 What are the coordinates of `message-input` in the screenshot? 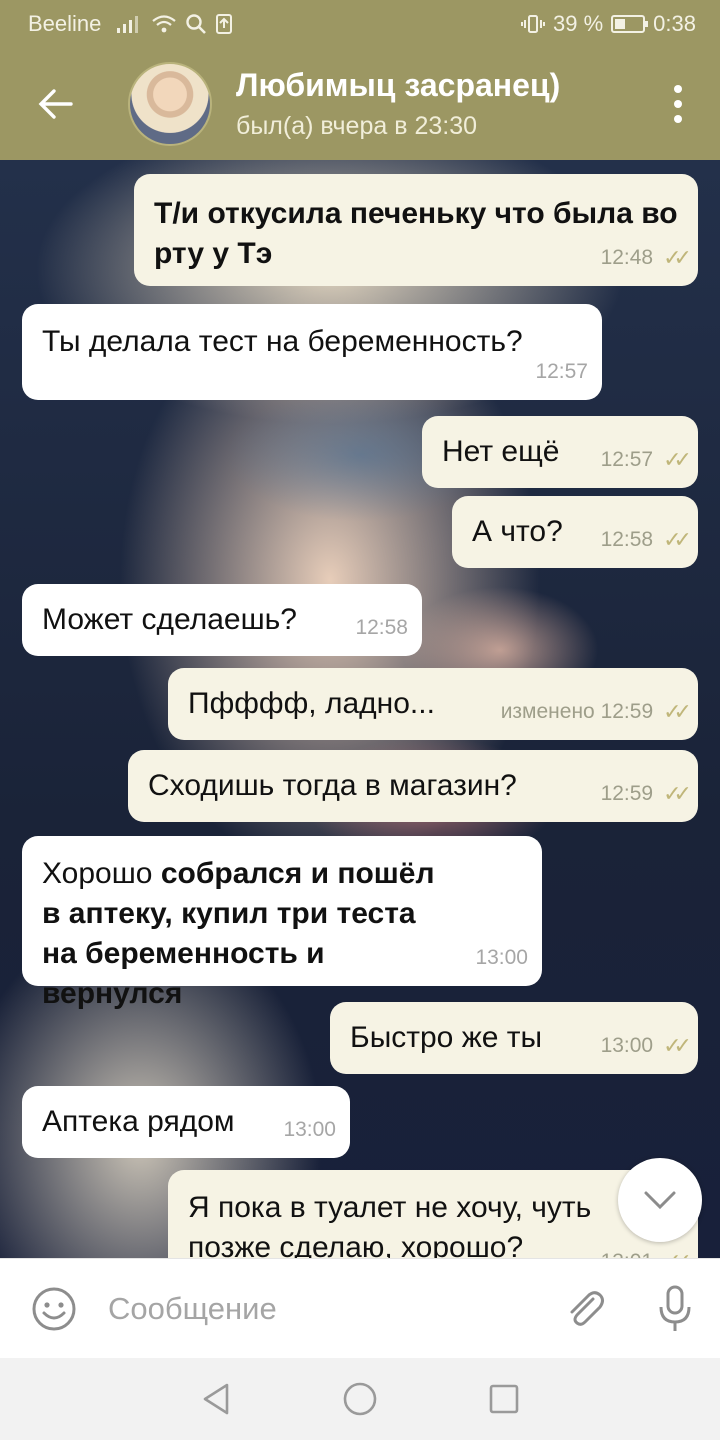 It's located at (324, 1308).